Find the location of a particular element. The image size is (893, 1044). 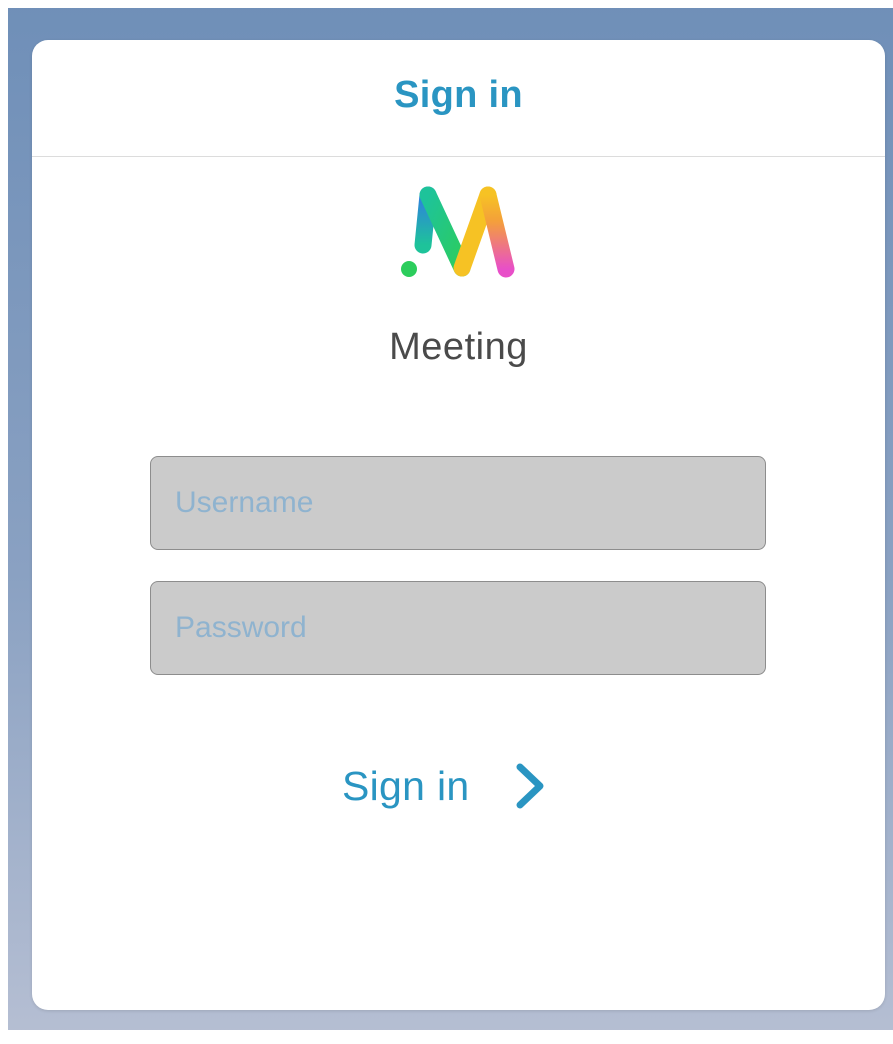

signin-button: Sign in is located at coordinates (444, 786).